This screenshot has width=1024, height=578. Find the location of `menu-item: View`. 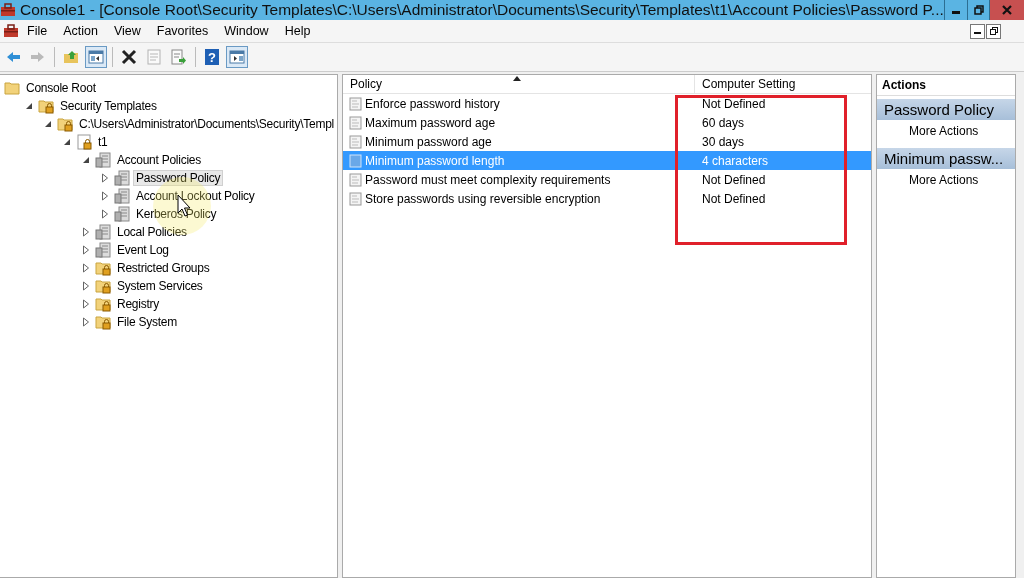

menu-item: View is located at coordinates (127, 31).